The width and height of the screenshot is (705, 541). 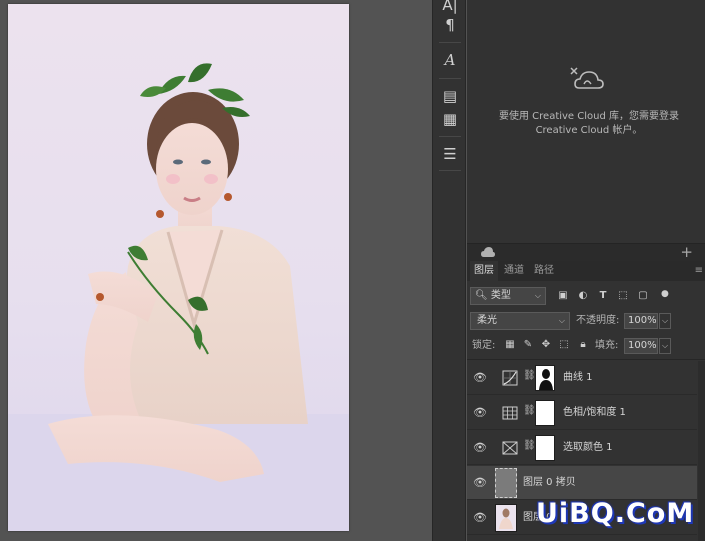 What do you see at coordinates (449, 270) in the screenshot?
I see `panel-icon-strip: A| ¶ A ▤ ▦ ☰` at bounding box center [449, 270].